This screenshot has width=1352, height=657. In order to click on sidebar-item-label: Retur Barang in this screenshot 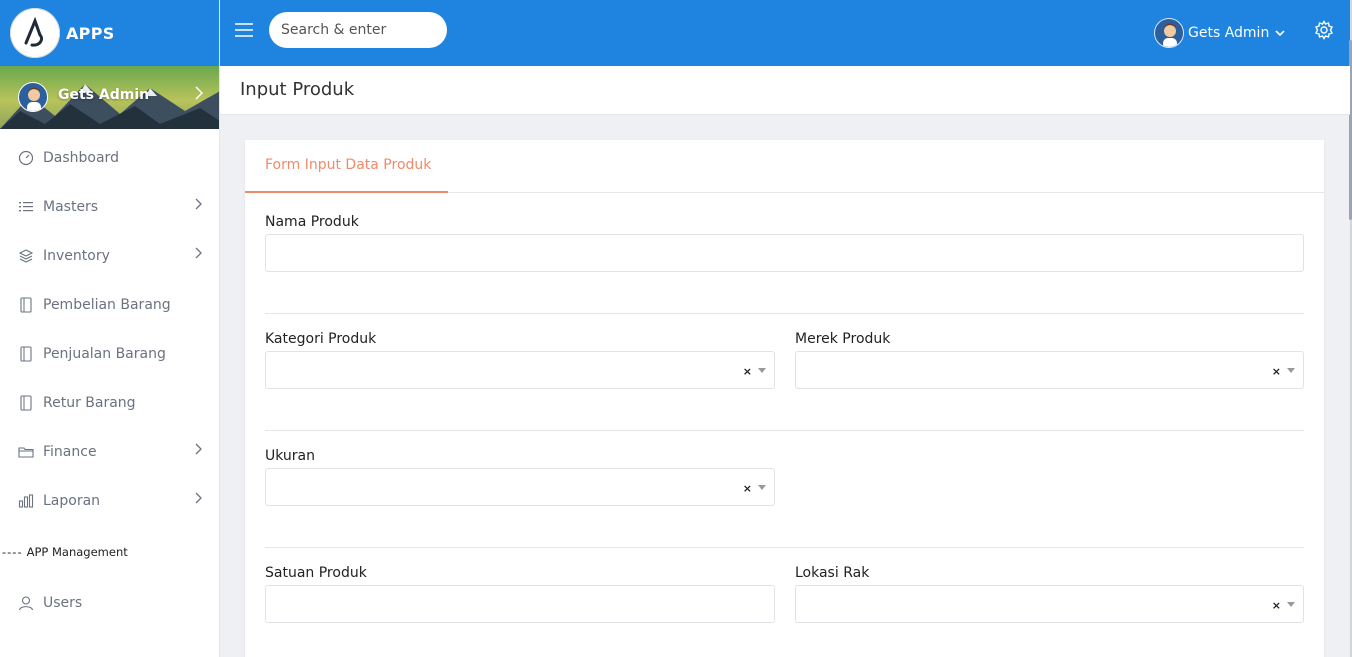, I will do `click(89, 402)`.